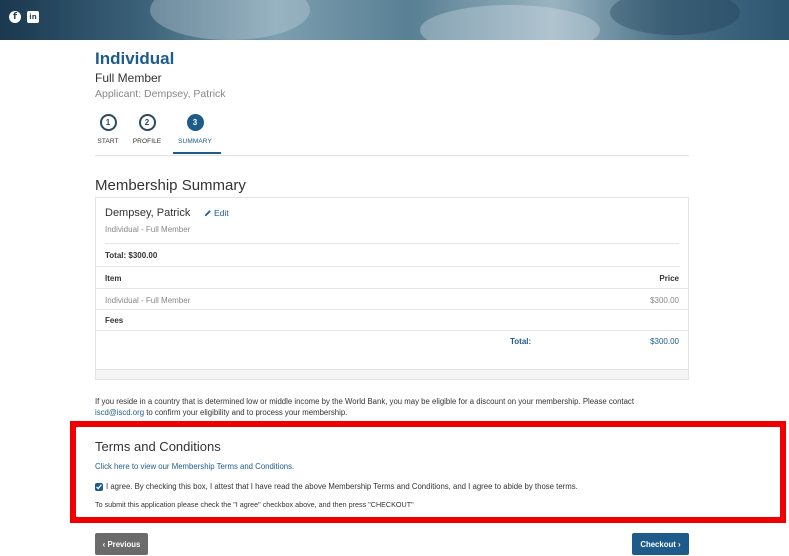  I want to click on step-label: PROFILE, so click(147, 141).